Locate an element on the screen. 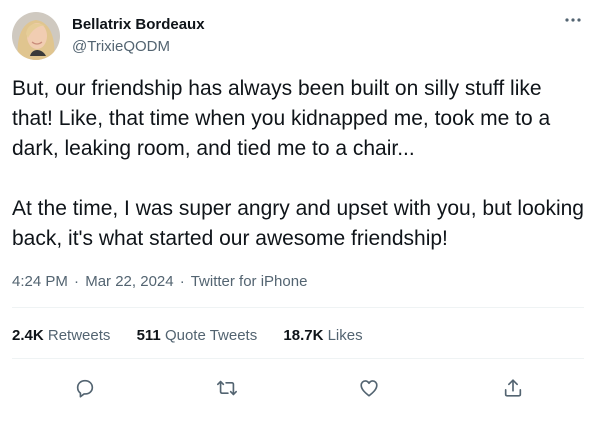  more-options-button is located at coordinates (573, 20).